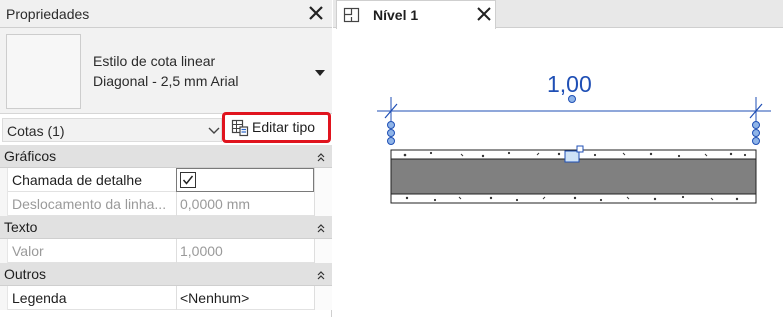  I want to click on view-tab: Nível 1, so click(416, 14).